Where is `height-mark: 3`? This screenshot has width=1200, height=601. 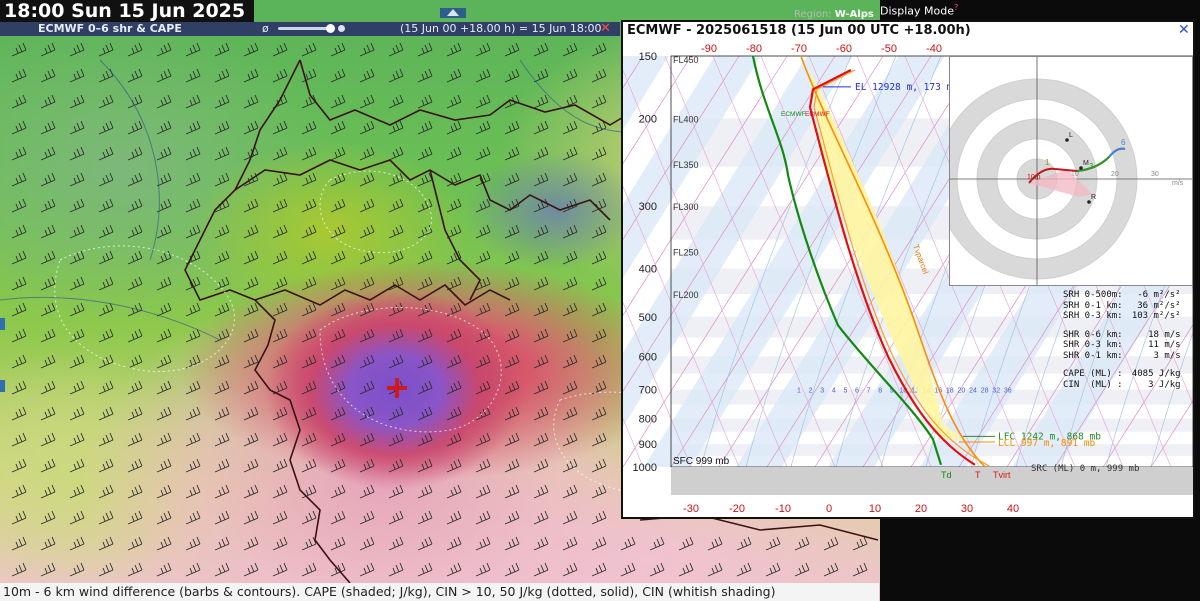 height-mark: 3 is located at coordinates (1091, 166).